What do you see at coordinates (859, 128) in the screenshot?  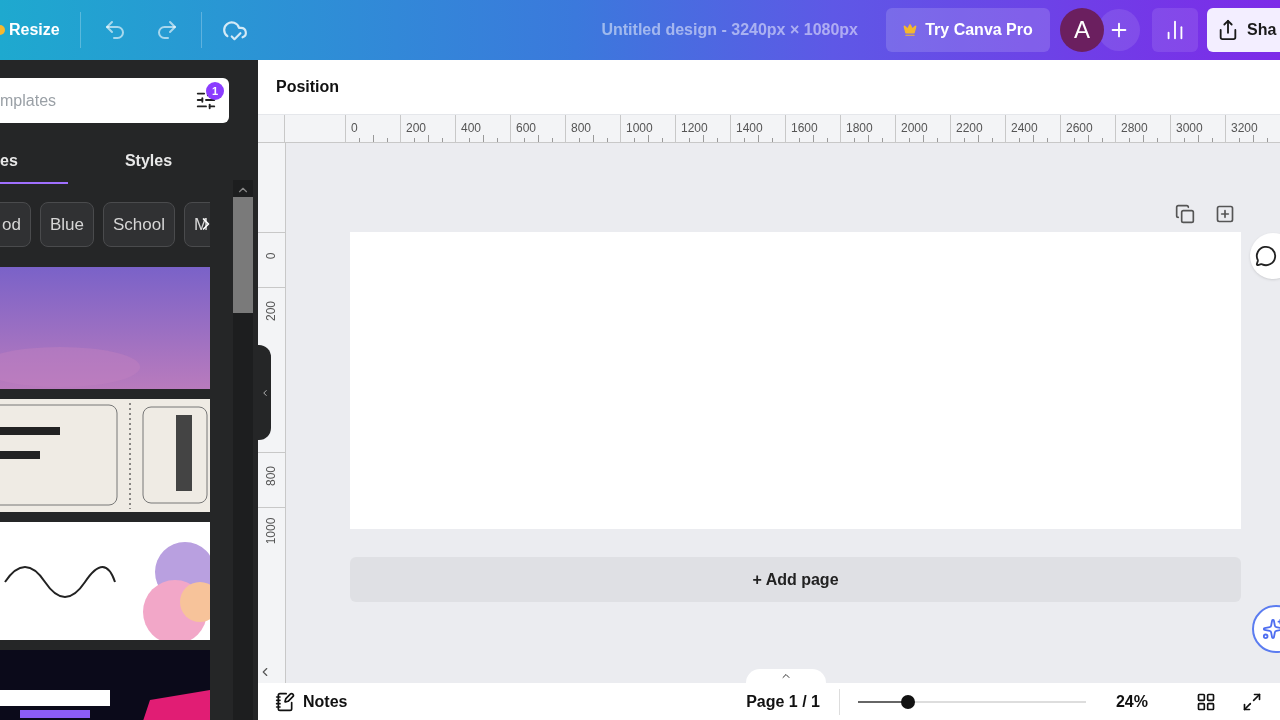 I see `ruler-label: 1800` at bounding box center [859, 128].